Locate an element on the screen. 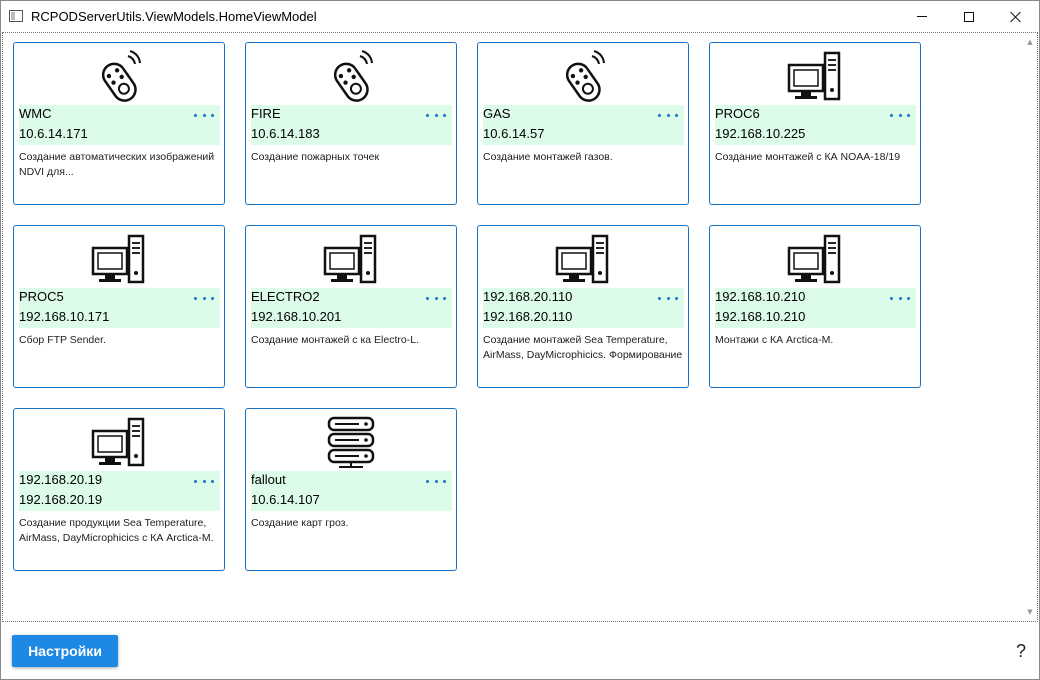 The image size is (1040, 680). server-card: FIRE 10.6.14.183 Создание пожарных точек is located at coordinates (351, 123).